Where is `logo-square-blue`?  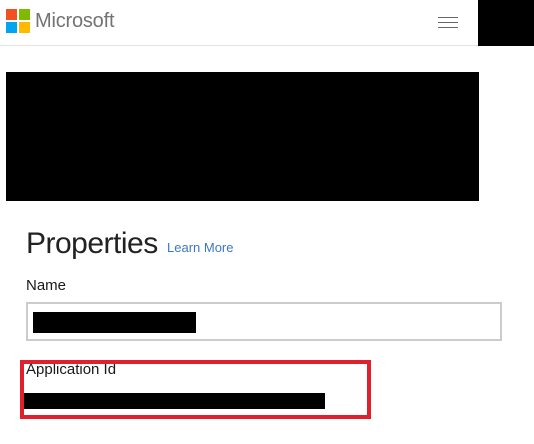 logo-square-blue is located at coordinates (11, 27).